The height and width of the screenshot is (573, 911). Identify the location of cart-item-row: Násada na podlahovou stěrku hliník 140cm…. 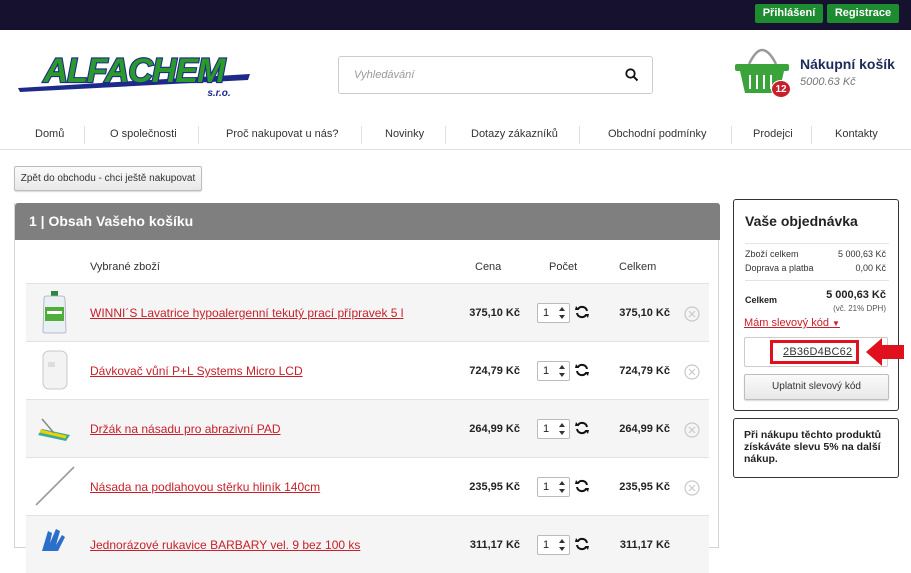
(367, 486).